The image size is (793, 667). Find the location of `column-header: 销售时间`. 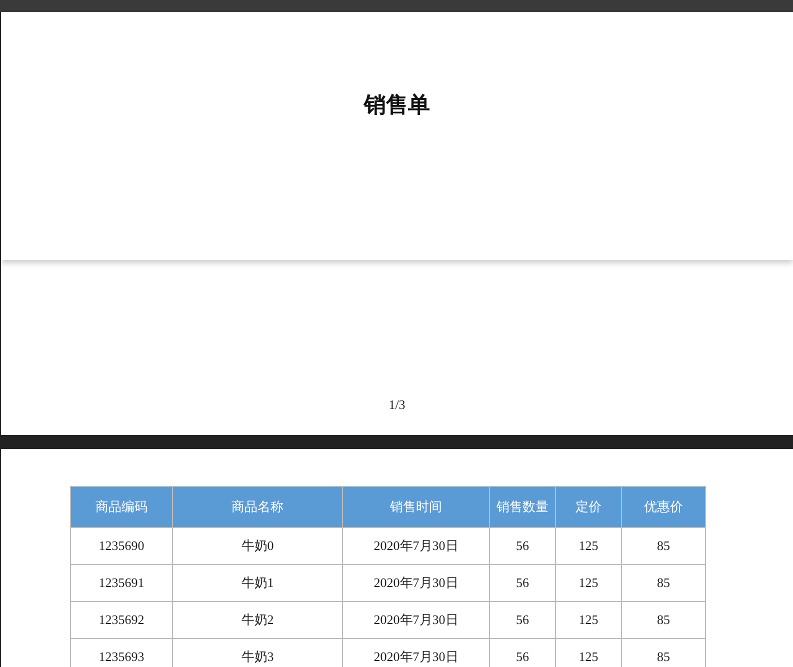

column-header: 销售时间 is located at coordinates (416, 507).